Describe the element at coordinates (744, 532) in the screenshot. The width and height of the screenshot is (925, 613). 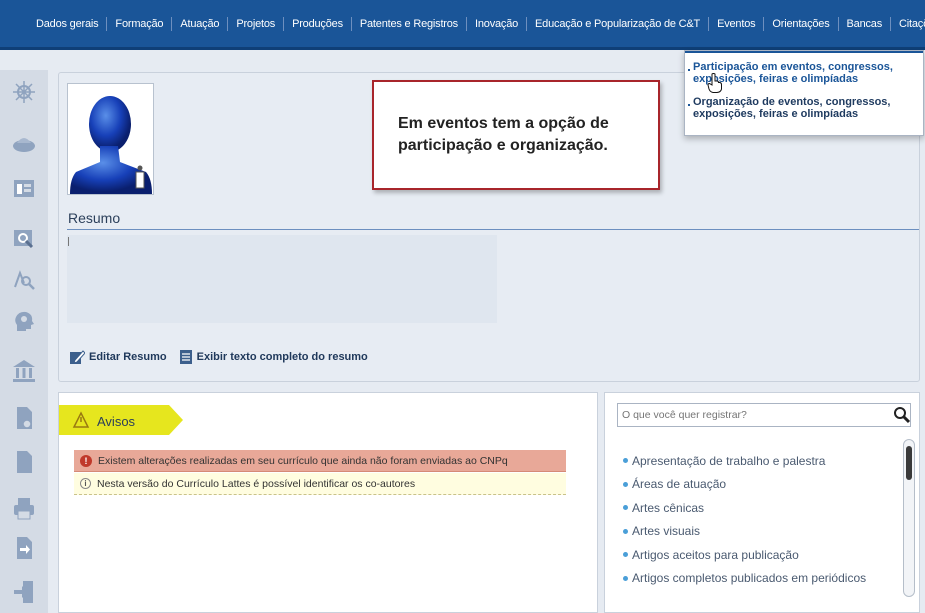
I see `list-item: Artes visuais` at that location.